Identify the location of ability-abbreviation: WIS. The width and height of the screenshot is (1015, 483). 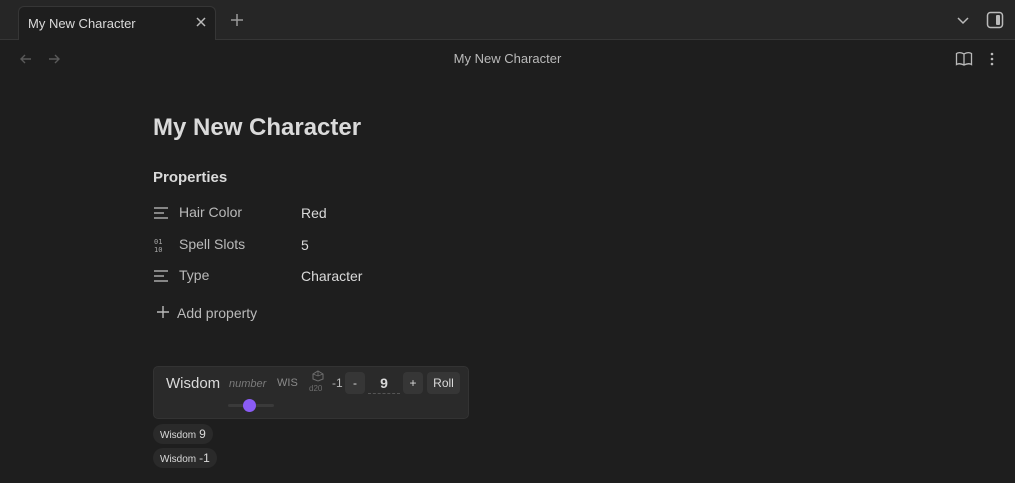
(287, 383).